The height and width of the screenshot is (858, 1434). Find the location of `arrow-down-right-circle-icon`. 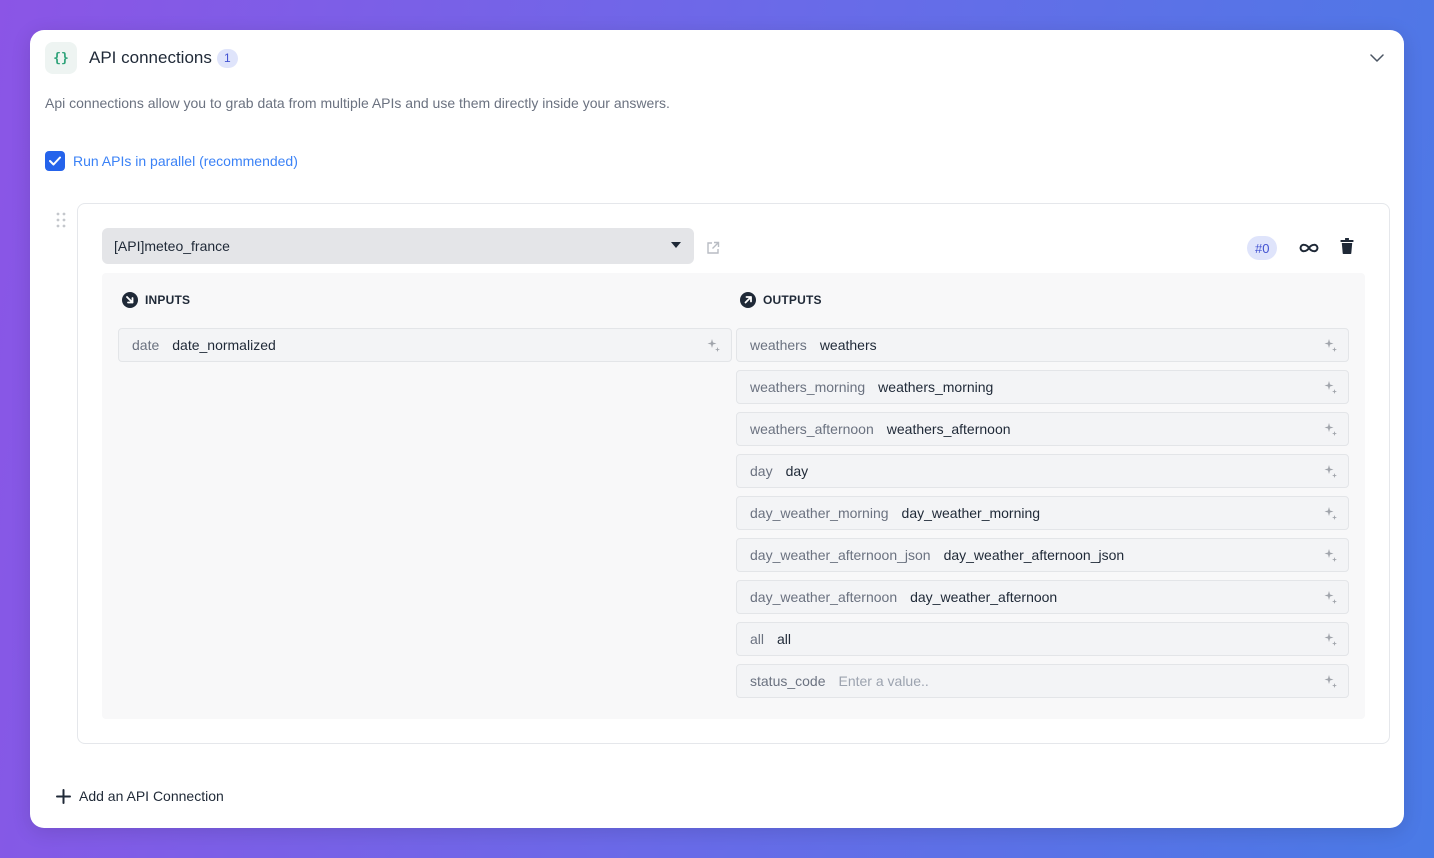

arrow-down-right-circle-icon is located at coordinates (130, 300).